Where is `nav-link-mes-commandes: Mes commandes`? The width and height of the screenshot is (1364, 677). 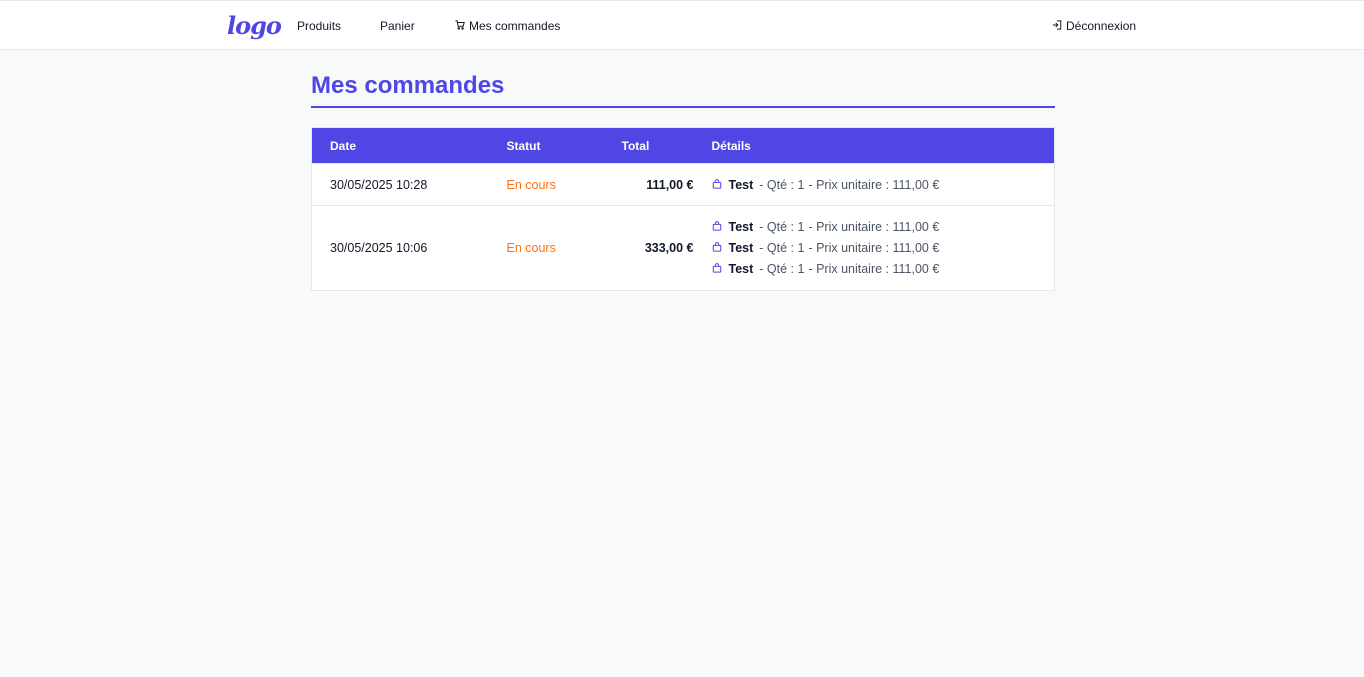 nav-link-mes-commandes: Mes commandes is located at coordinates (507, 26).